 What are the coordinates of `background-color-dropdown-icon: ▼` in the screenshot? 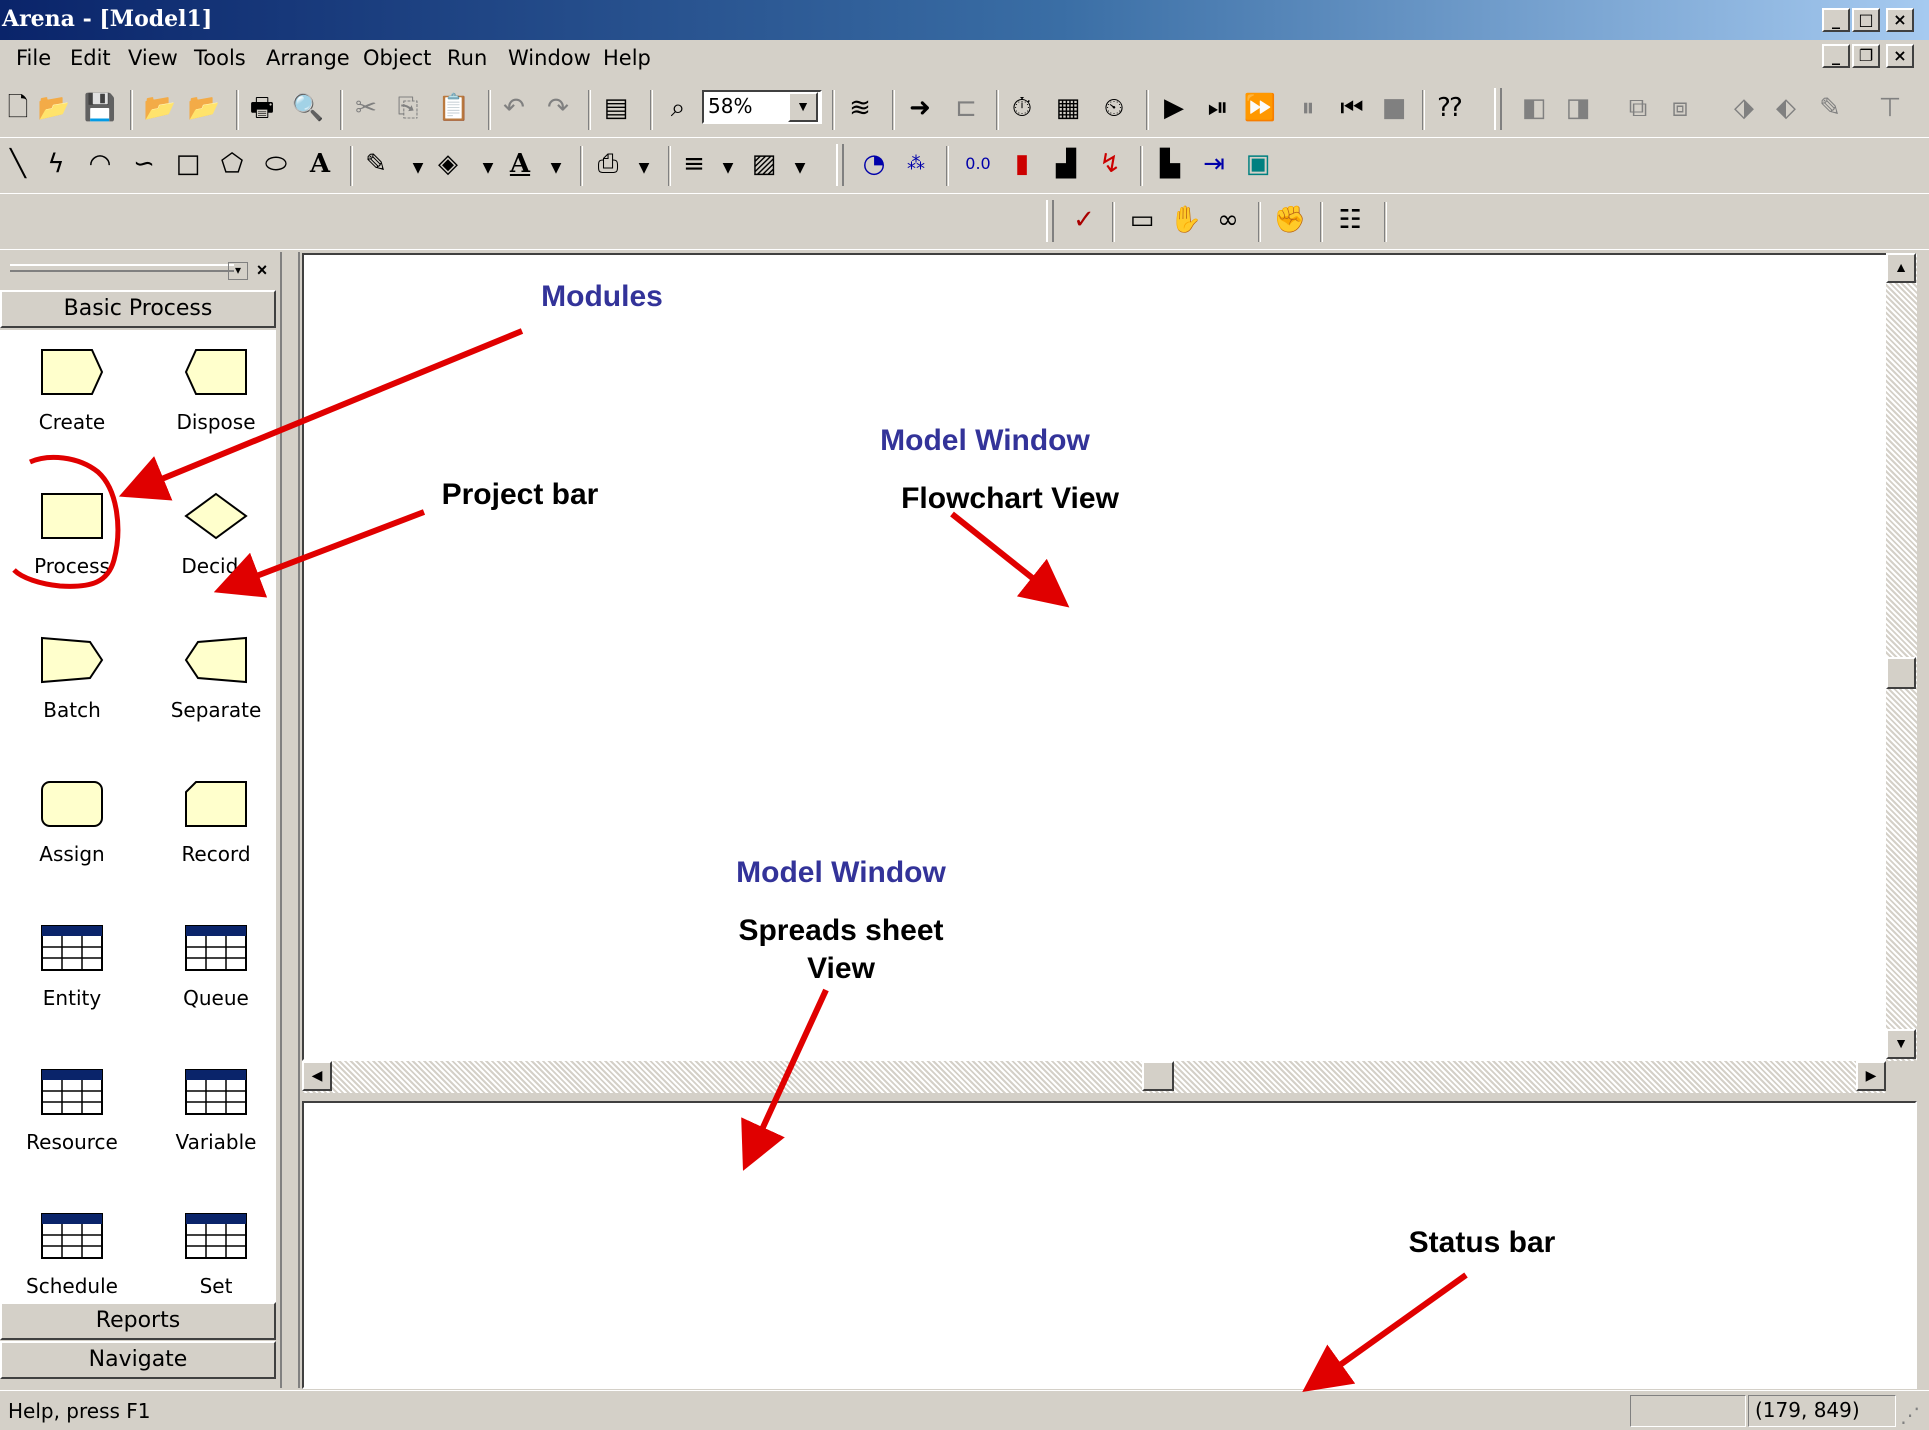 It's located at (644, 168).